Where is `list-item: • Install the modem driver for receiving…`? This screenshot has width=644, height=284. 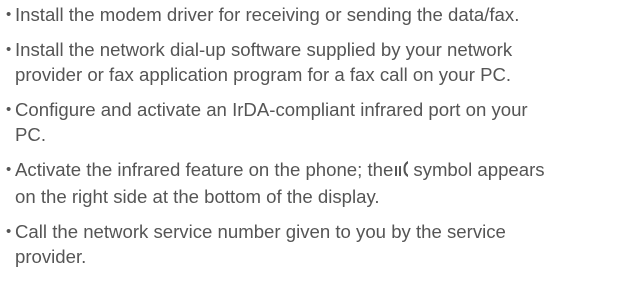 list-item: • Install the modem driver for receiving… is located at coordinates (324, 14).